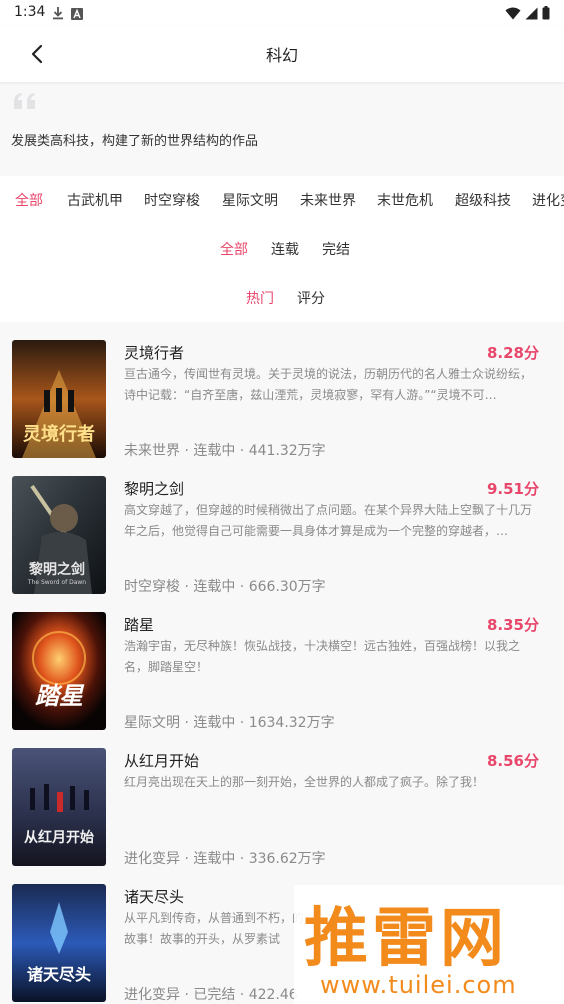 This screenshot has height=1004, width=564. I want to click on battery-icon, so click(546, 14).